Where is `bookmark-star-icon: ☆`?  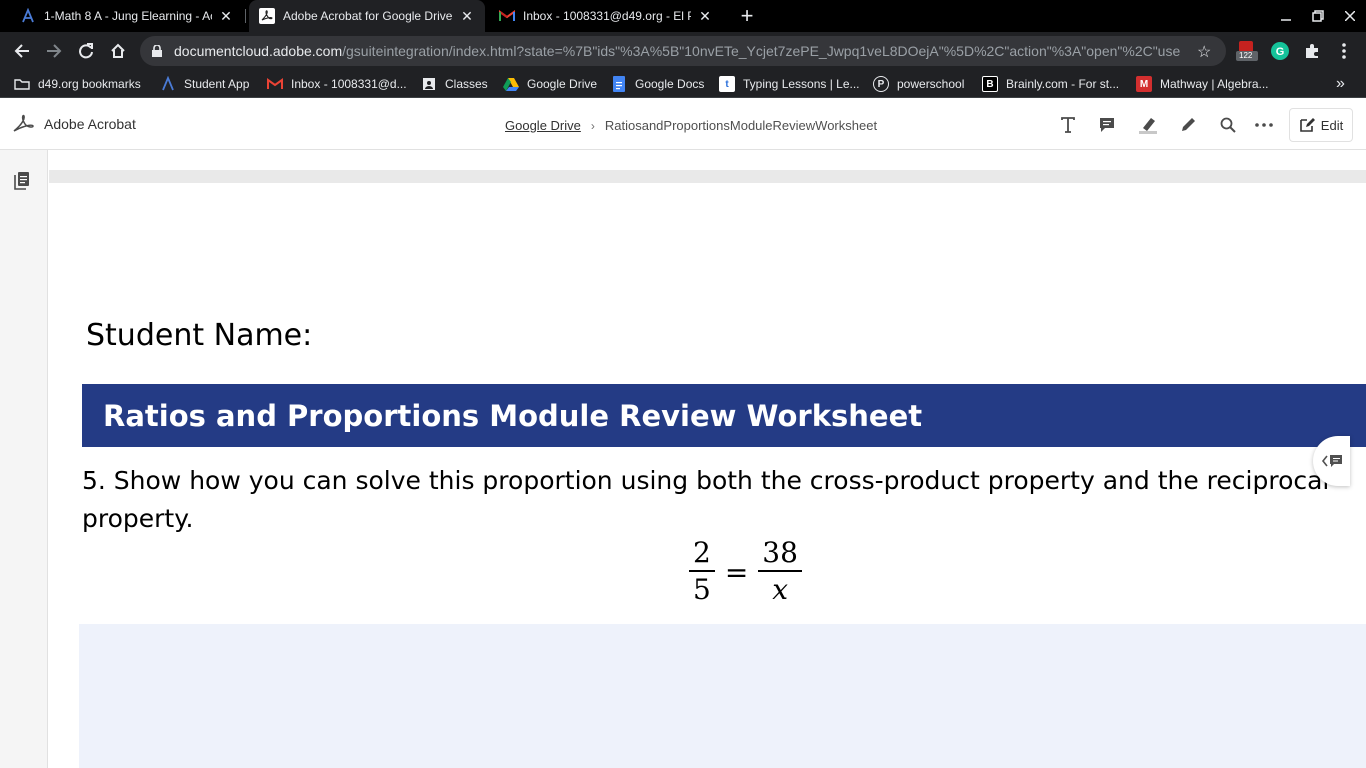 bookmark-star-icon: ☆ is located at coordinates (1204, 52).